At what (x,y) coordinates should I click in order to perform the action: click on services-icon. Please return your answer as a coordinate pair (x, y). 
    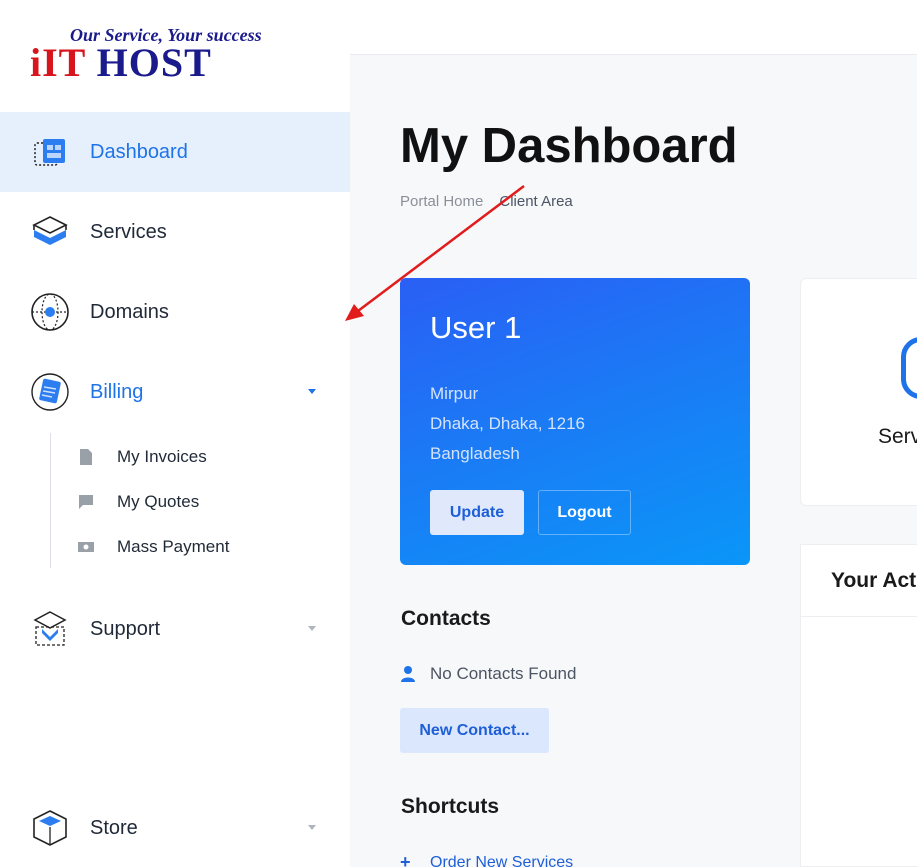
    Looking at the image, I should click on (50, 232).